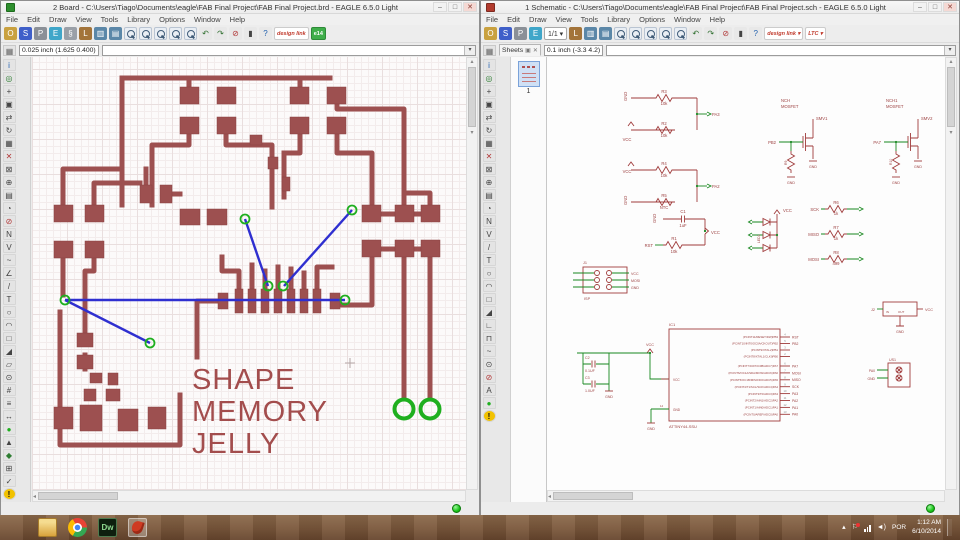 The image size is (960, 540). I want to click on name-icon: N, so click(9, 233).